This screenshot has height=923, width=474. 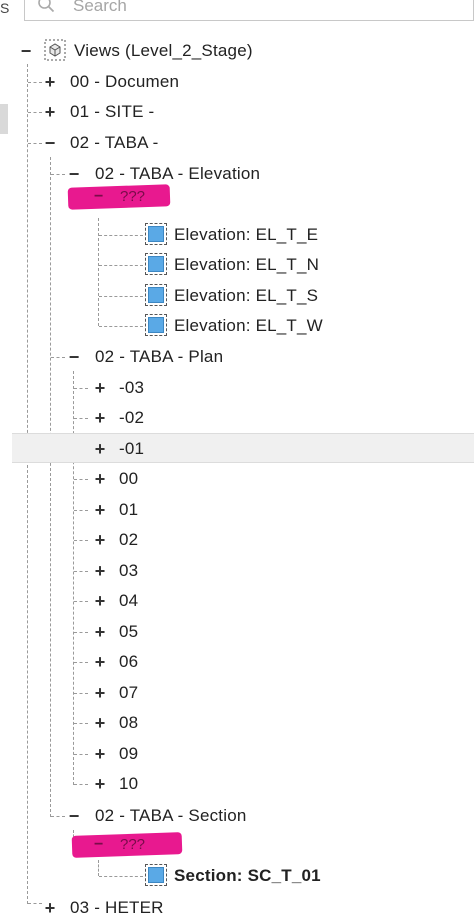 I want to click on tree-node-label: 02 - TABA - Elevation, so click(x=178, y=173).